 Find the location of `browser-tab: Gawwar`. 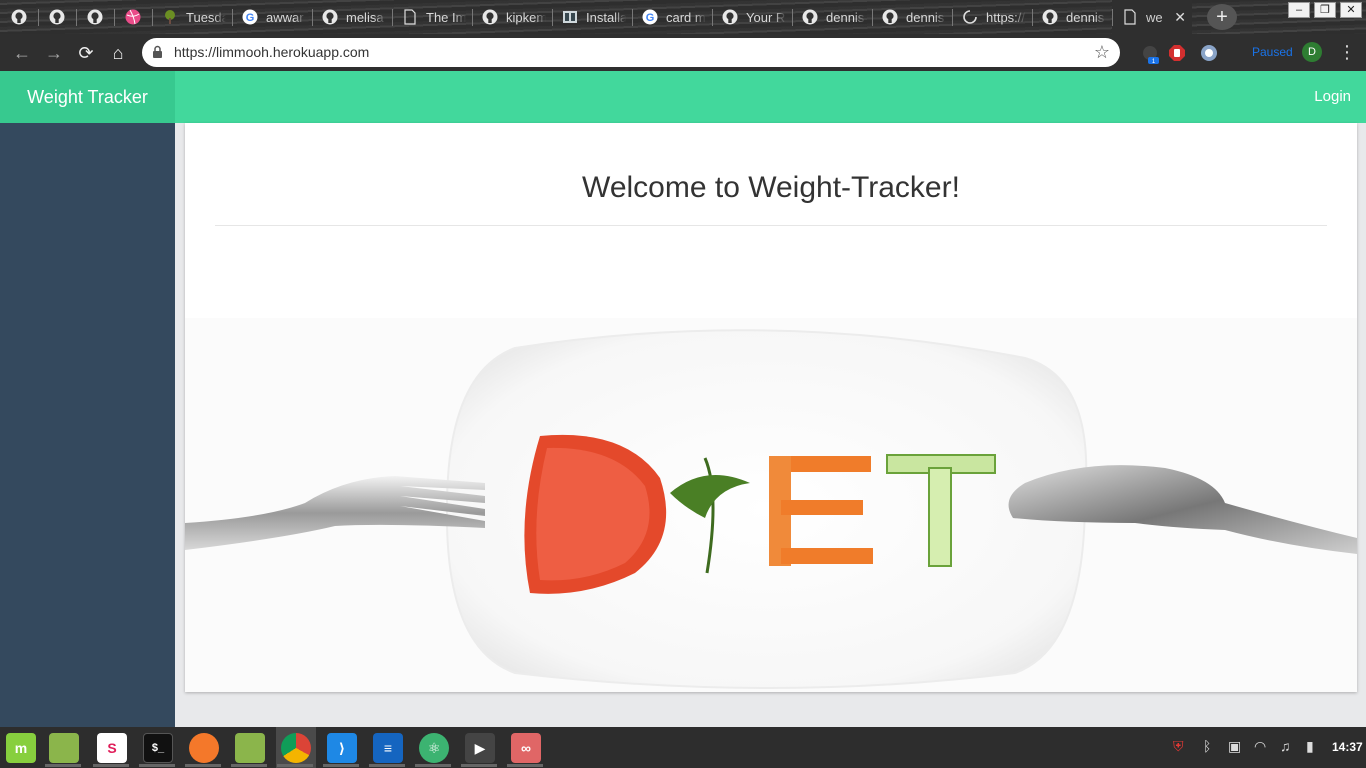

browser-tab: Gawwar is located at coordinates (272, 17).